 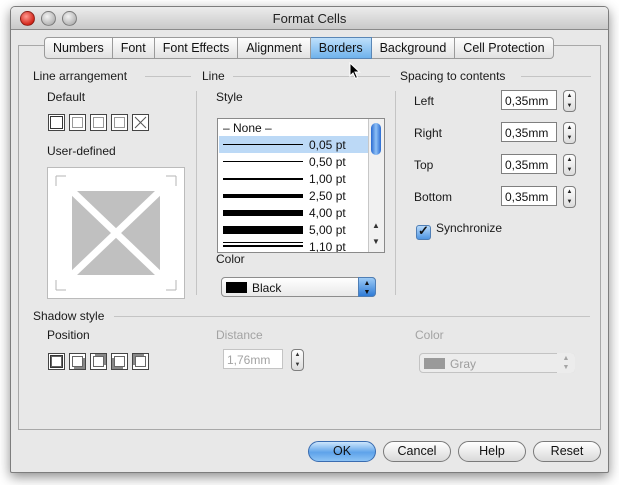 I want to click on scroll-up-arrow-icon: ▲, so click(x=376, y=225).